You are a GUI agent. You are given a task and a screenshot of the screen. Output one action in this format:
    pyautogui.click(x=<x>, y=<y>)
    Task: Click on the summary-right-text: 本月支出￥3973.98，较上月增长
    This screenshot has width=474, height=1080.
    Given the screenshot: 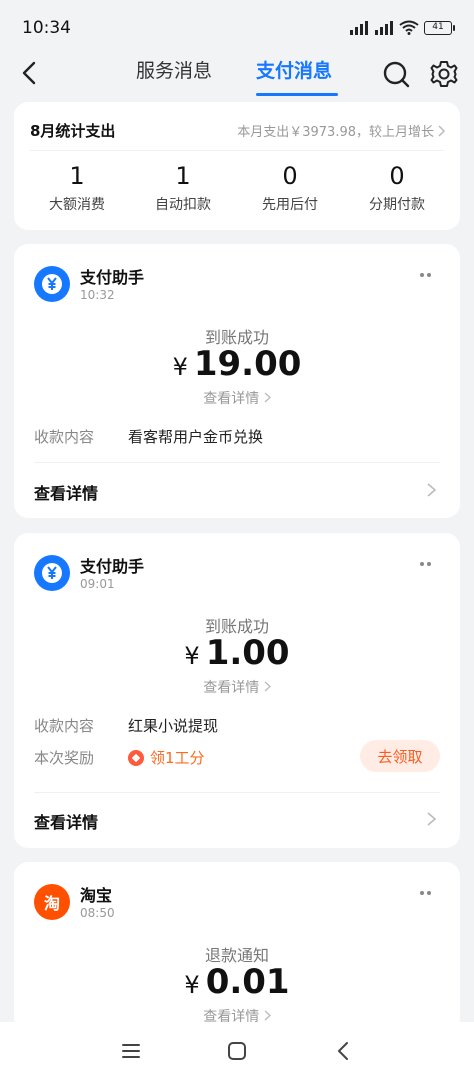 What is the action you would take?
    pyautogui.click(x=335, y=132)
    